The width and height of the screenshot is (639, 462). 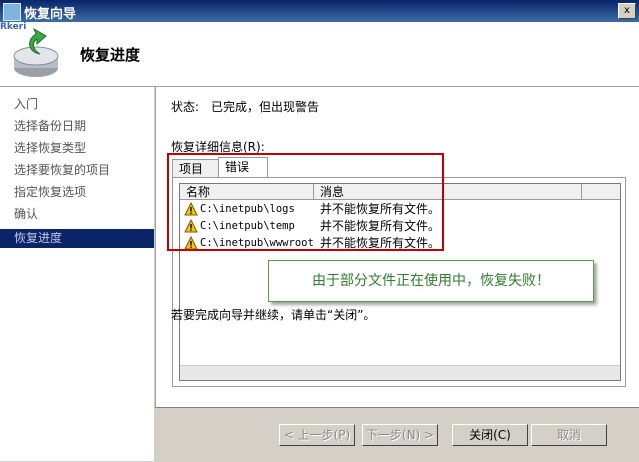 I want to click on nav-step-confirmation: 确认, so click(x=77, y=214).